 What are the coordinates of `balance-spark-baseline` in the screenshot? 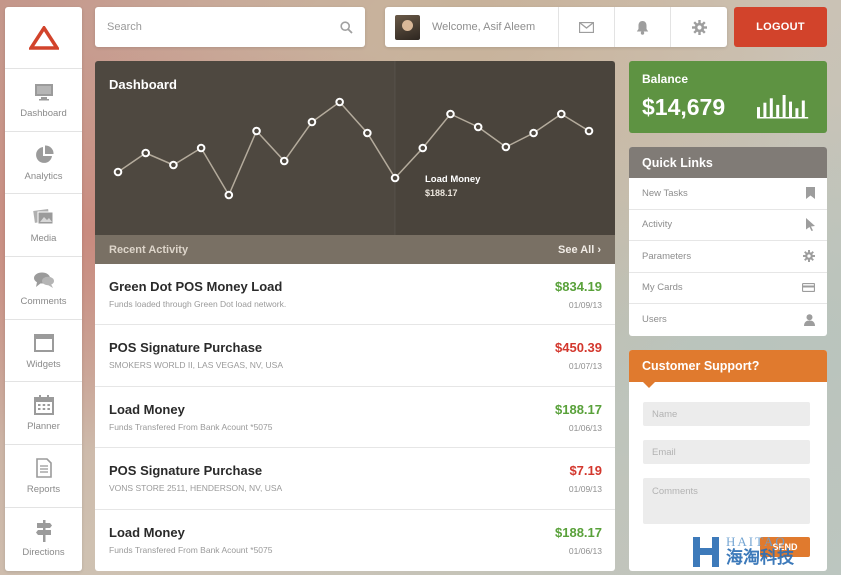 It's located at (783, 118).